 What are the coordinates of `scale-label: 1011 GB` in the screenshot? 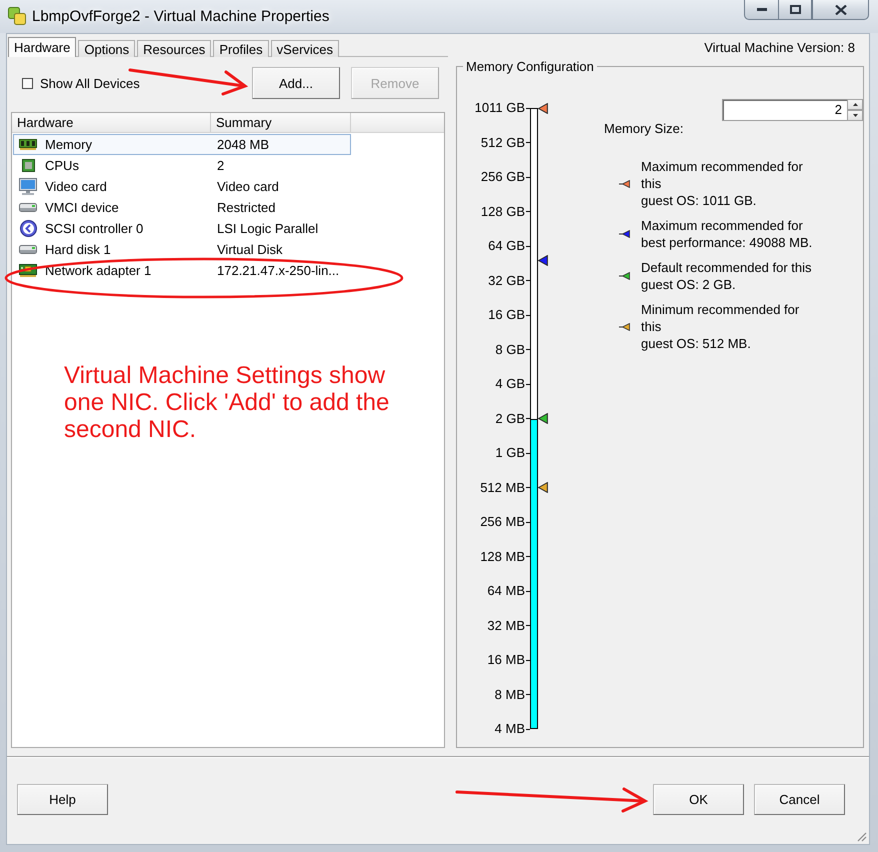 It's located at (499, 108).